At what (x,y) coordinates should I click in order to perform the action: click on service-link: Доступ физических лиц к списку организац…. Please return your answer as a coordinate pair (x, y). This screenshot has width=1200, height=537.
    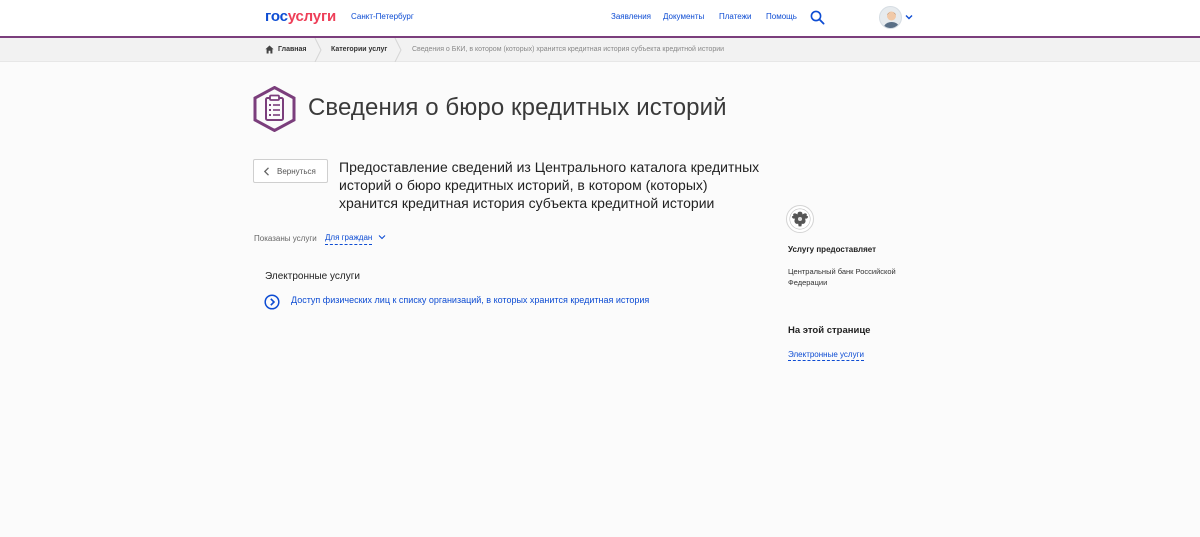
    Looking at the image, I should click on (470, 300).